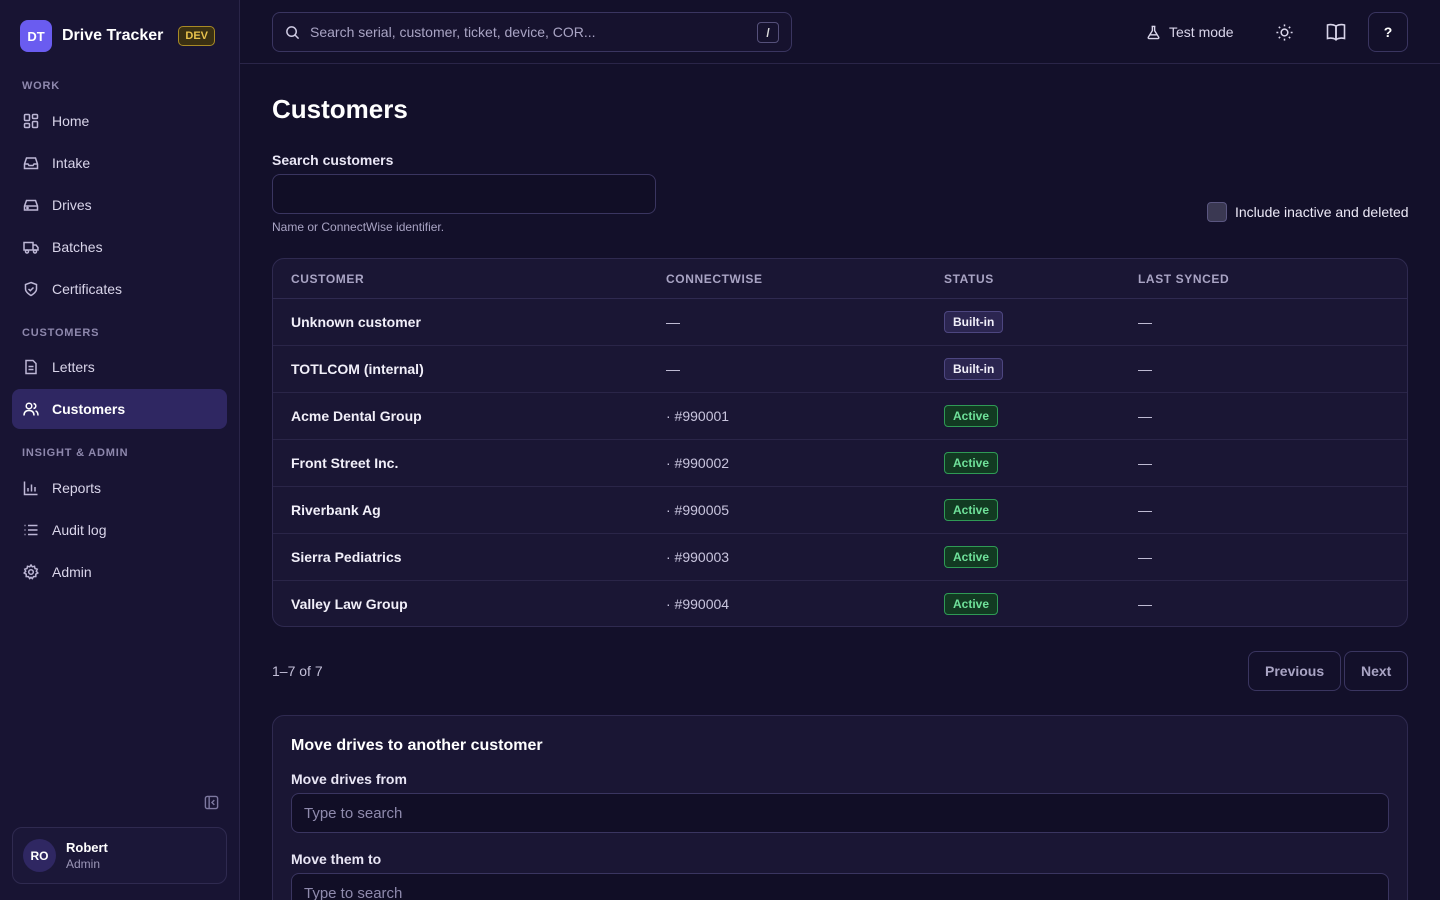 The height and width of the screenshot is (900, 1440). Describe the element at coordinates (1217, 212) in the screenshot. I see `include-inactive-checkbox` at that location.